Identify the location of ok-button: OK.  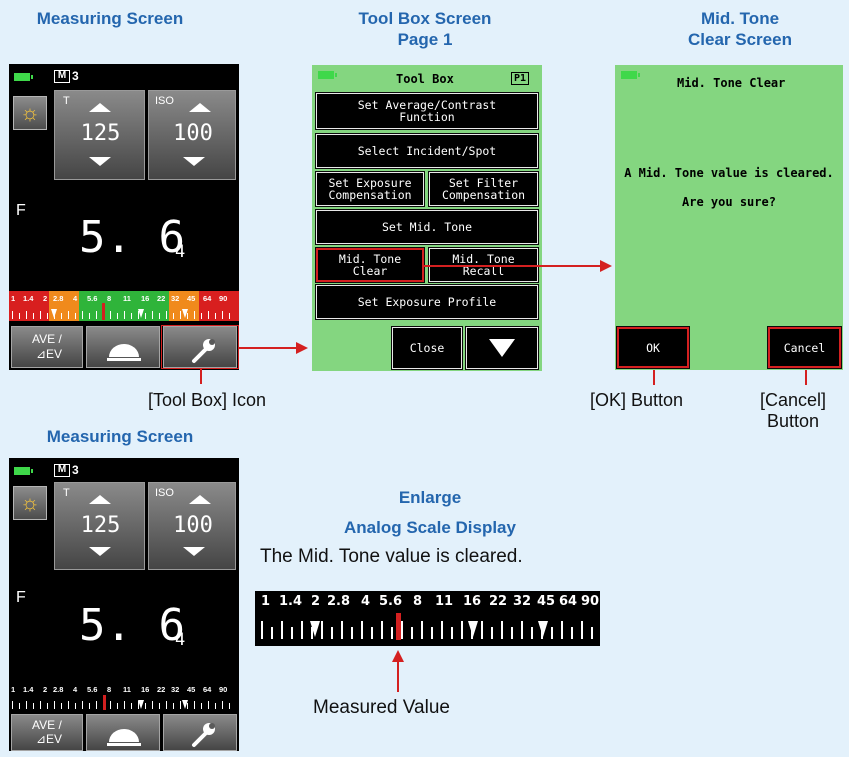
(653, 347).